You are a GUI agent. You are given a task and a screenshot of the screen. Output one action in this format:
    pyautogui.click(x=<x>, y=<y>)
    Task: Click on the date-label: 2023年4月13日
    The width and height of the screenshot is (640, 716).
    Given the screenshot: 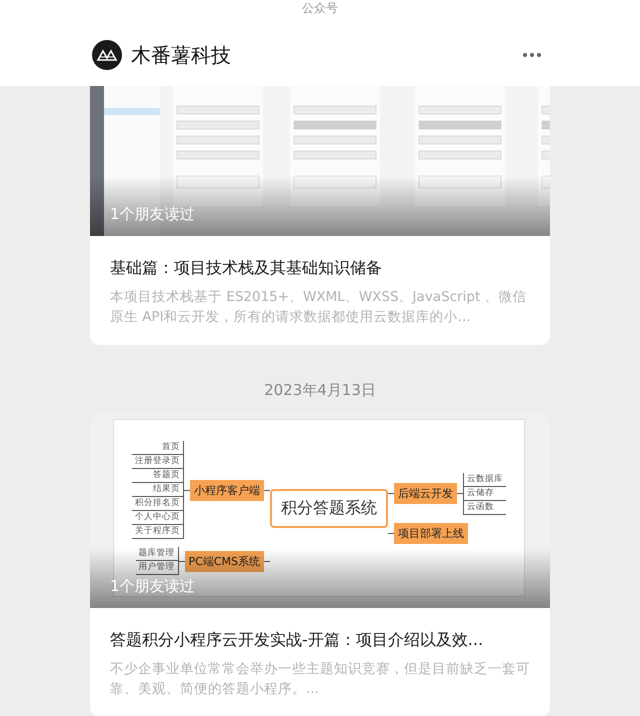 What is the action you would take?
    pyautogui.click(x=320, y=390)
    